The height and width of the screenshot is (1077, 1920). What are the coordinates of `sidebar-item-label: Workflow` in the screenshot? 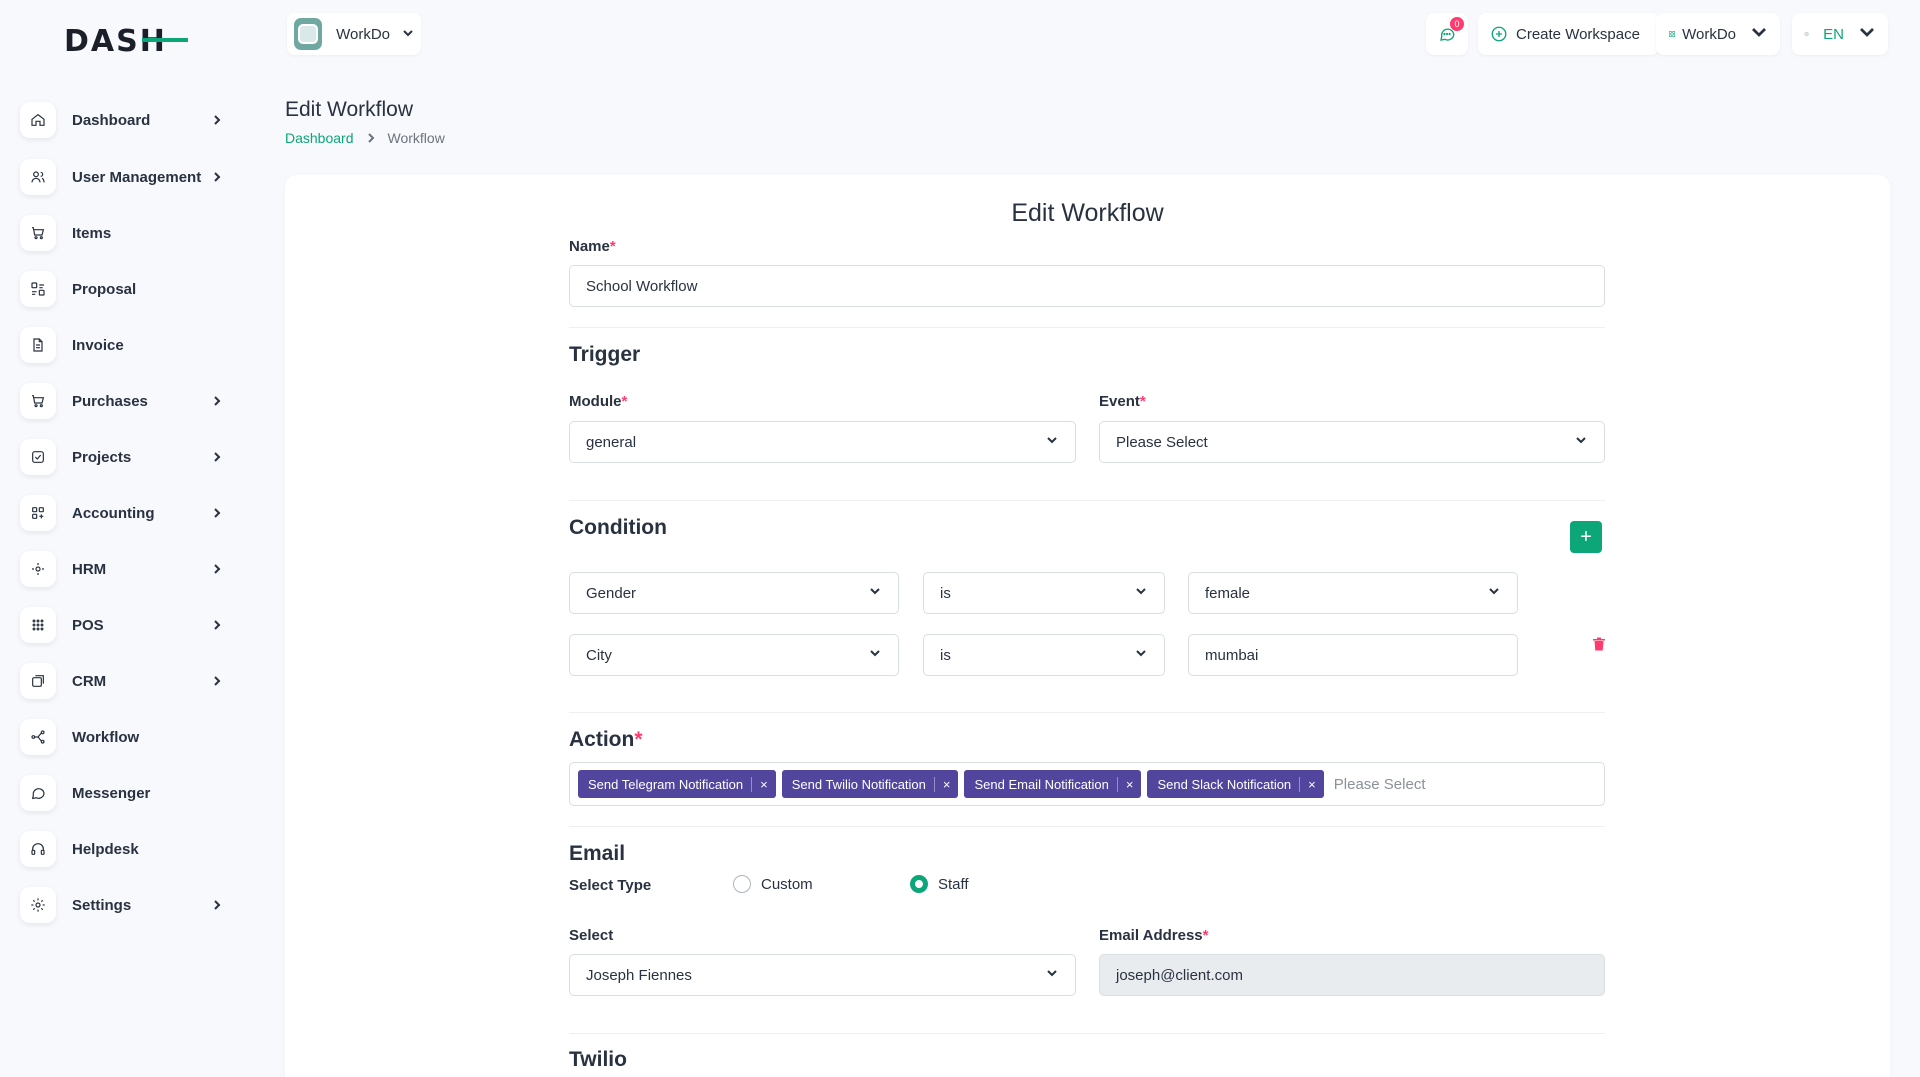 It's located at (106, 737).